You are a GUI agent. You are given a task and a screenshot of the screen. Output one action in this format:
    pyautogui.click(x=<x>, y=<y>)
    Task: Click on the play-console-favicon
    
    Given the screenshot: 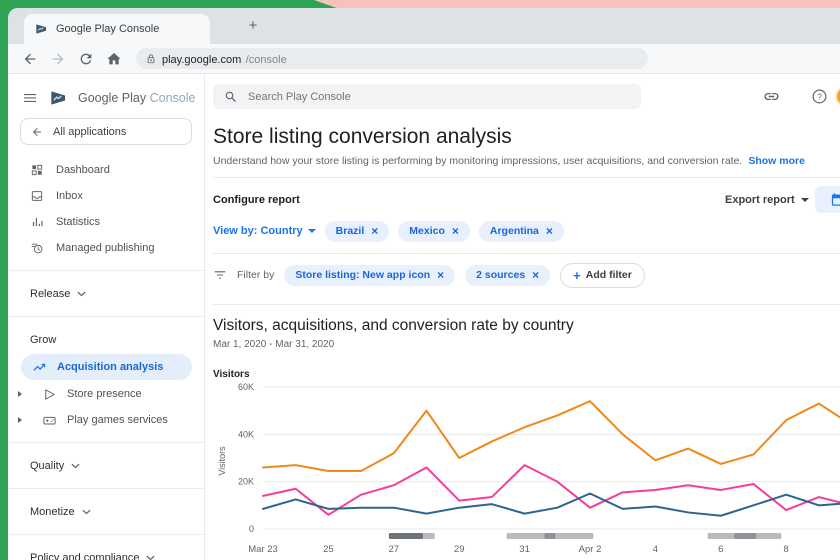 What is the action you would take?
    pyautogui.click(x=41, y=29)
    